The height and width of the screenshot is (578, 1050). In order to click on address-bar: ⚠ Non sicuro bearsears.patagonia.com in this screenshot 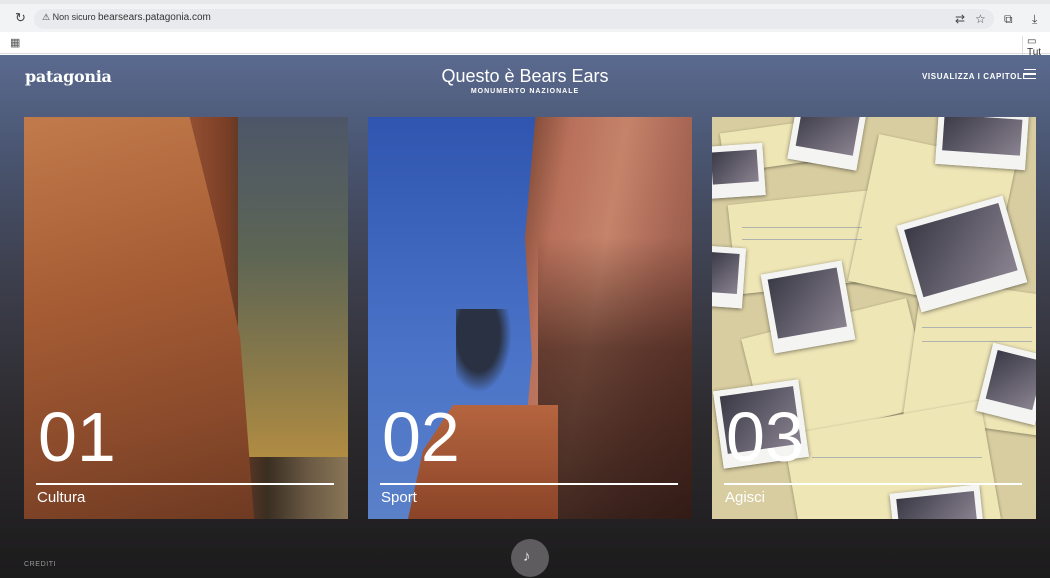, I will do `click(514, 19)`.